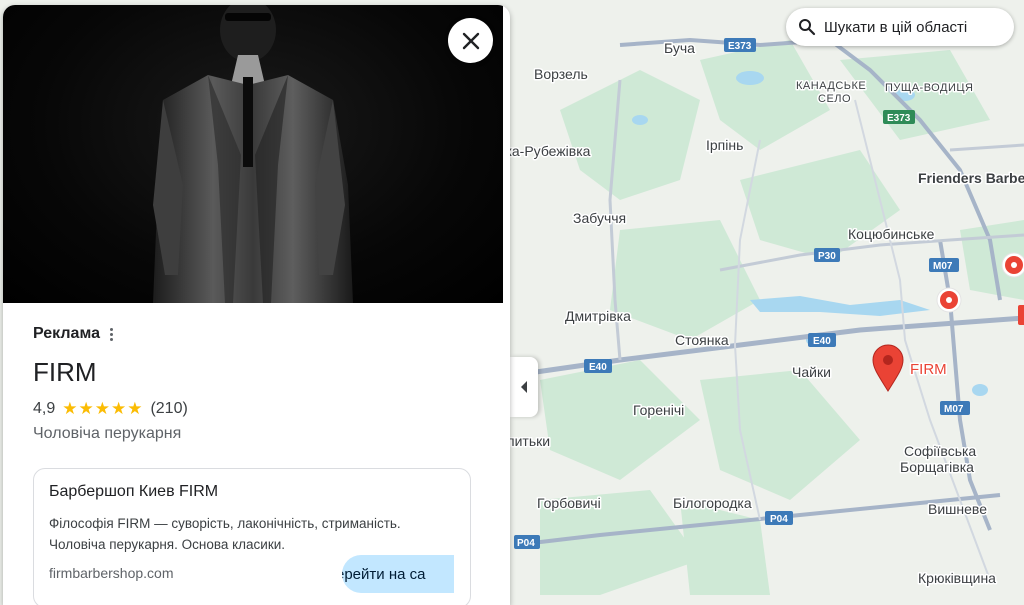 The width and height of the screenshot is (1024, 605). I want to click on place-label: вка-Рубежівка, so click(544, 151).